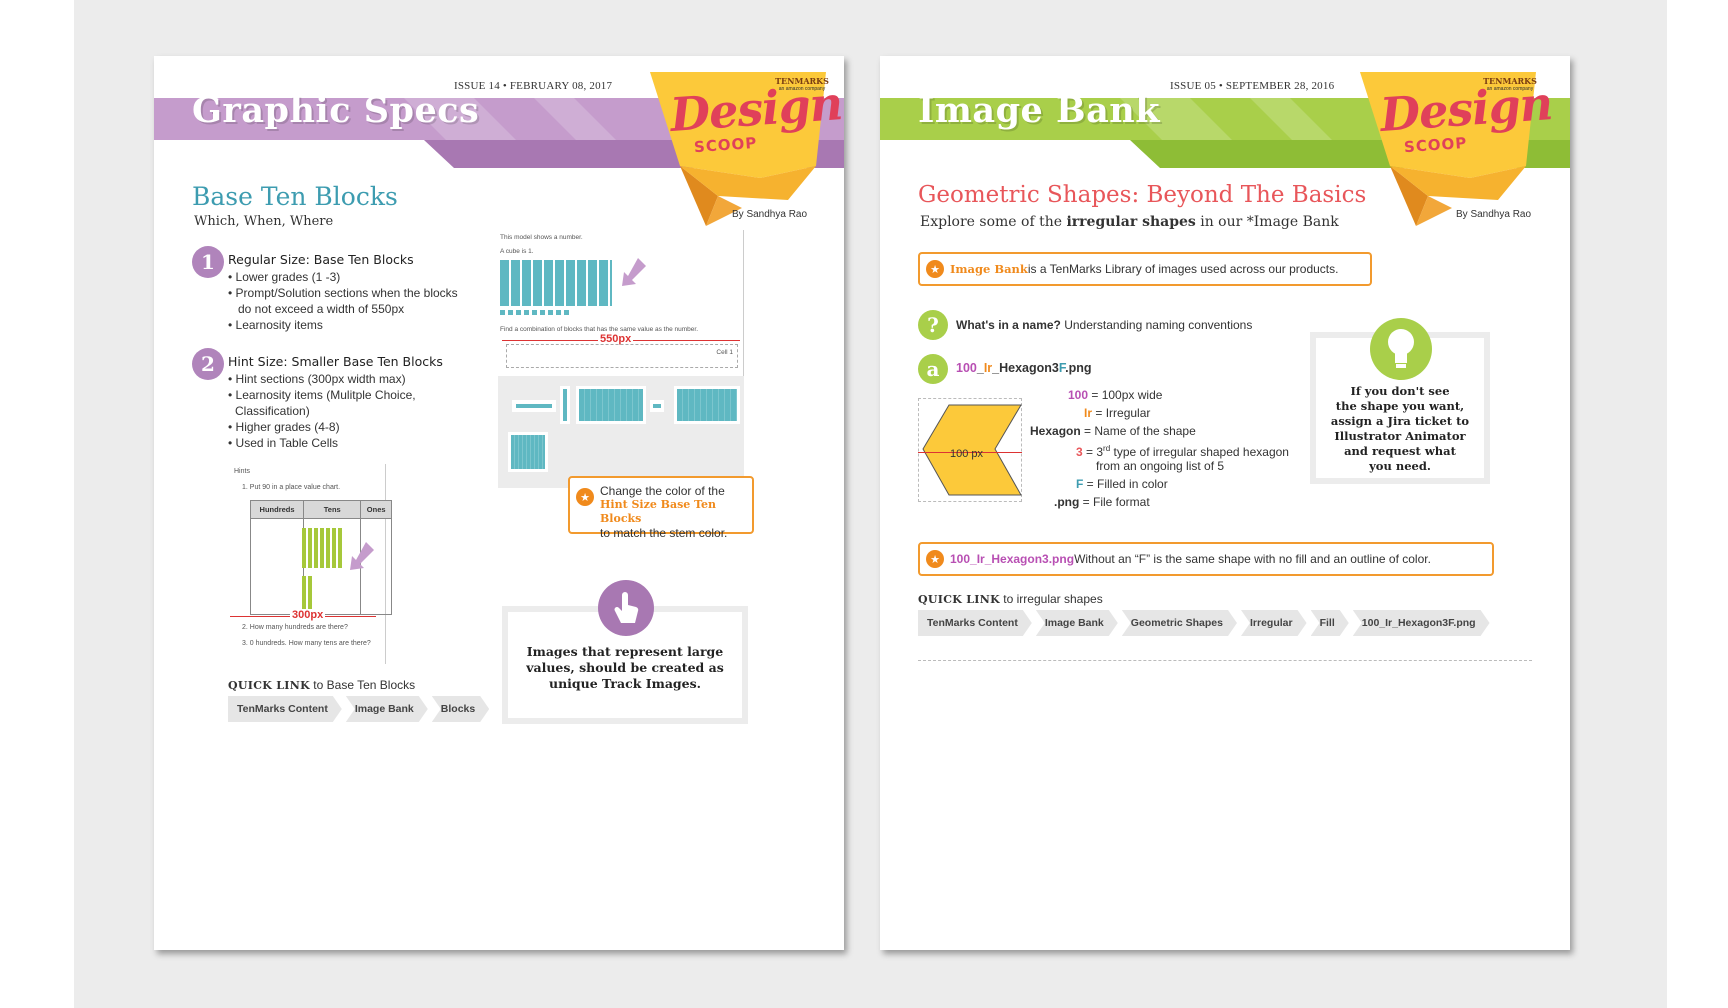 The image size is (1728, 1008). What do you see at coordinates (208, 262) in the screenshot?
I see `section-number-1: 1` at bounding box center [208, 262].